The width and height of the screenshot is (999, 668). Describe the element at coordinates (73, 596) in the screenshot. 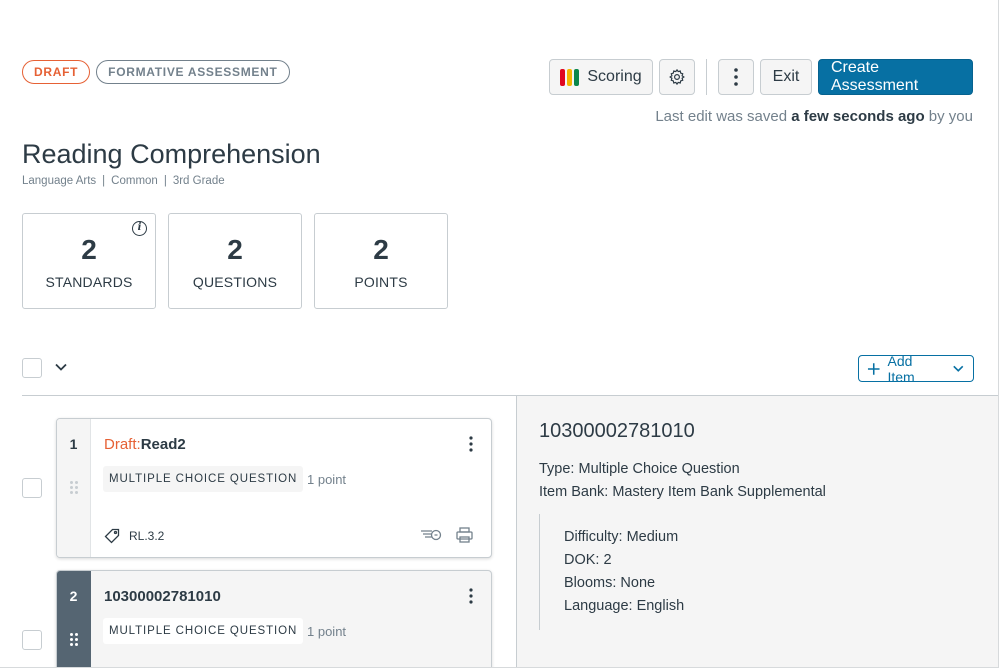

I see `item-number: 2` at that location.